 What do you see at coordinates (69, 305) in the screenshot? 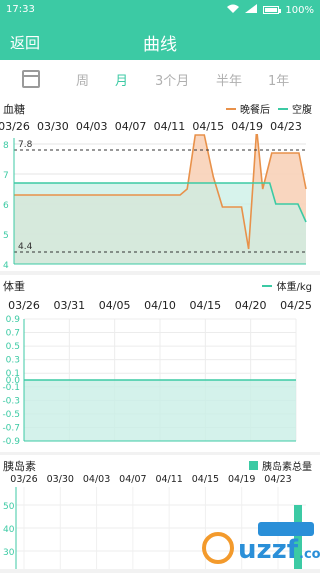
I see `x-tick-label: 03/31` at bounding box center [69, 305].